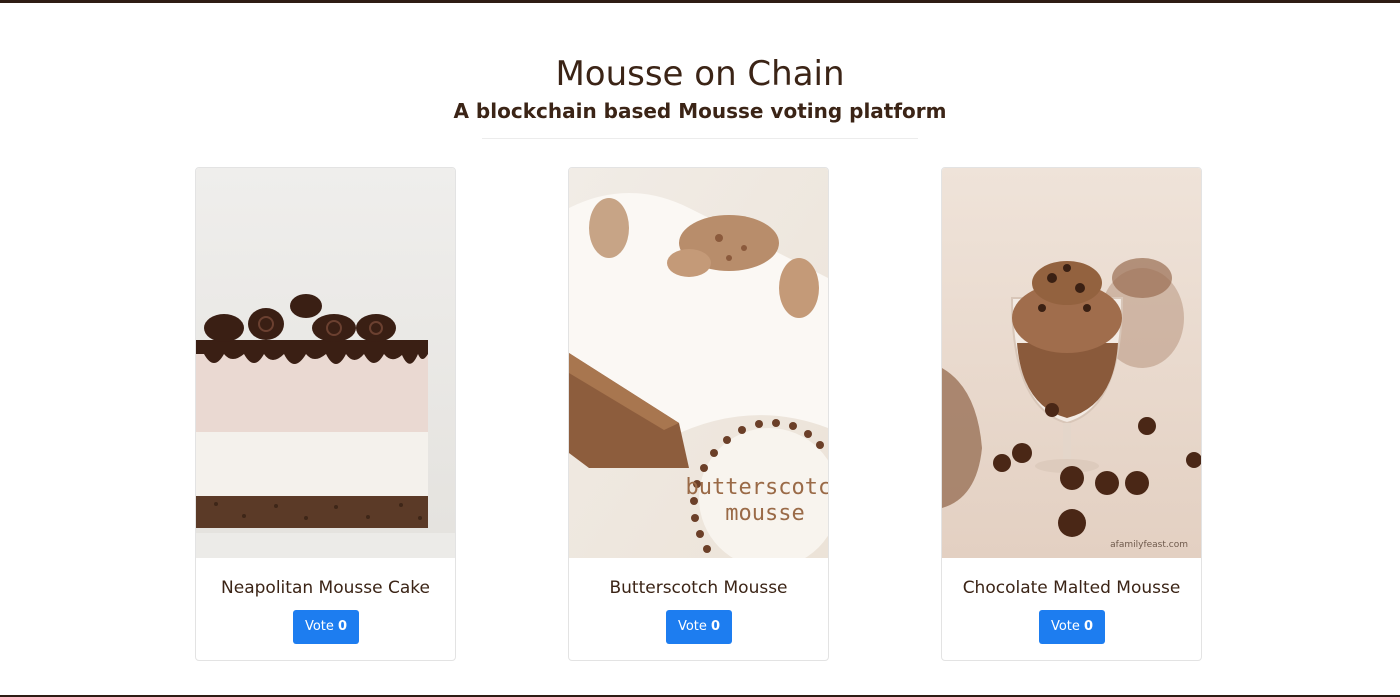 Image resolution: width=1400 pixels, height=697 pixels. I want to click on butterscotch-label-line2: mousse, so click(764, 513).